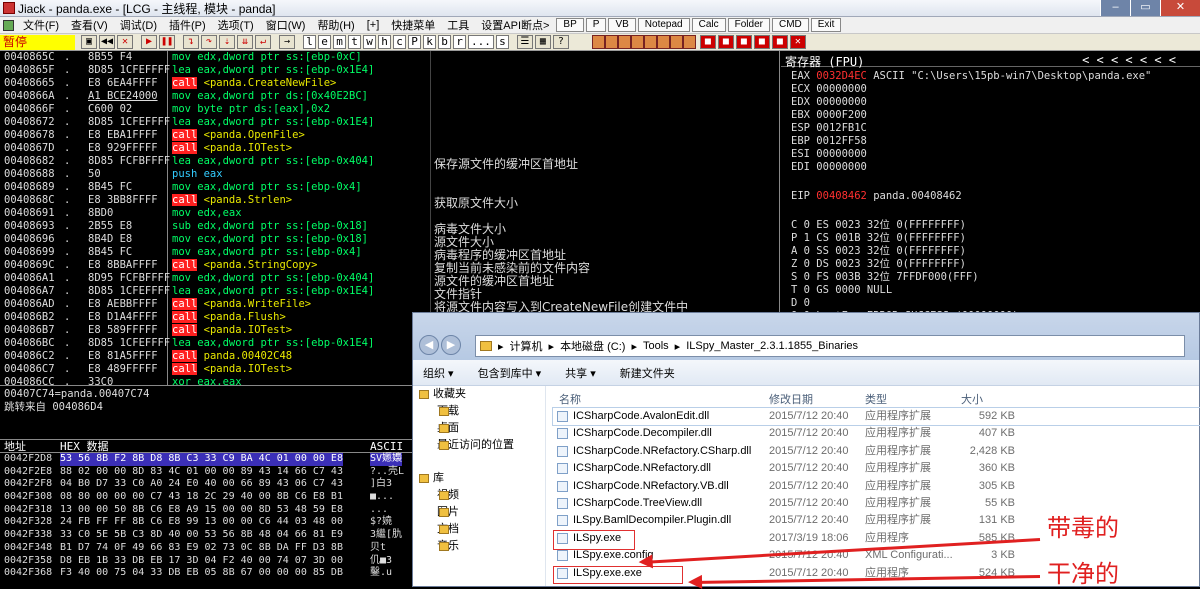  What do you see at coordinates (209, 42) in the screenshot?
I see `step-over-icon: ↷` at bounding box center [209, 42].